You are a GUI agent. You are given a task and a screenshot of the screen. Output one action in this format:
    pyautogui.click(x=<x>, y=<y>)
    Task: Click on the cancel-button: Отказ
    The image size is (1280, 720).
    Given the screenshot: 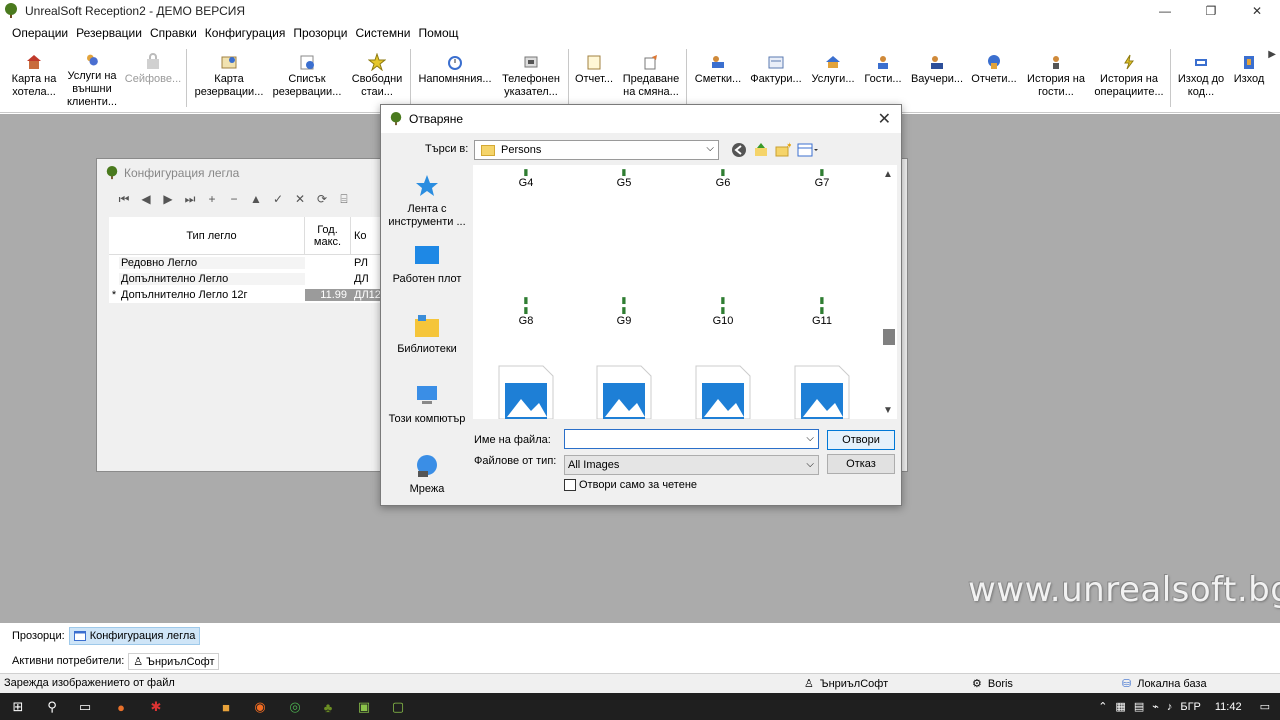 What is the action you would take?
    pyautogui.click(x=861, y=464)
    